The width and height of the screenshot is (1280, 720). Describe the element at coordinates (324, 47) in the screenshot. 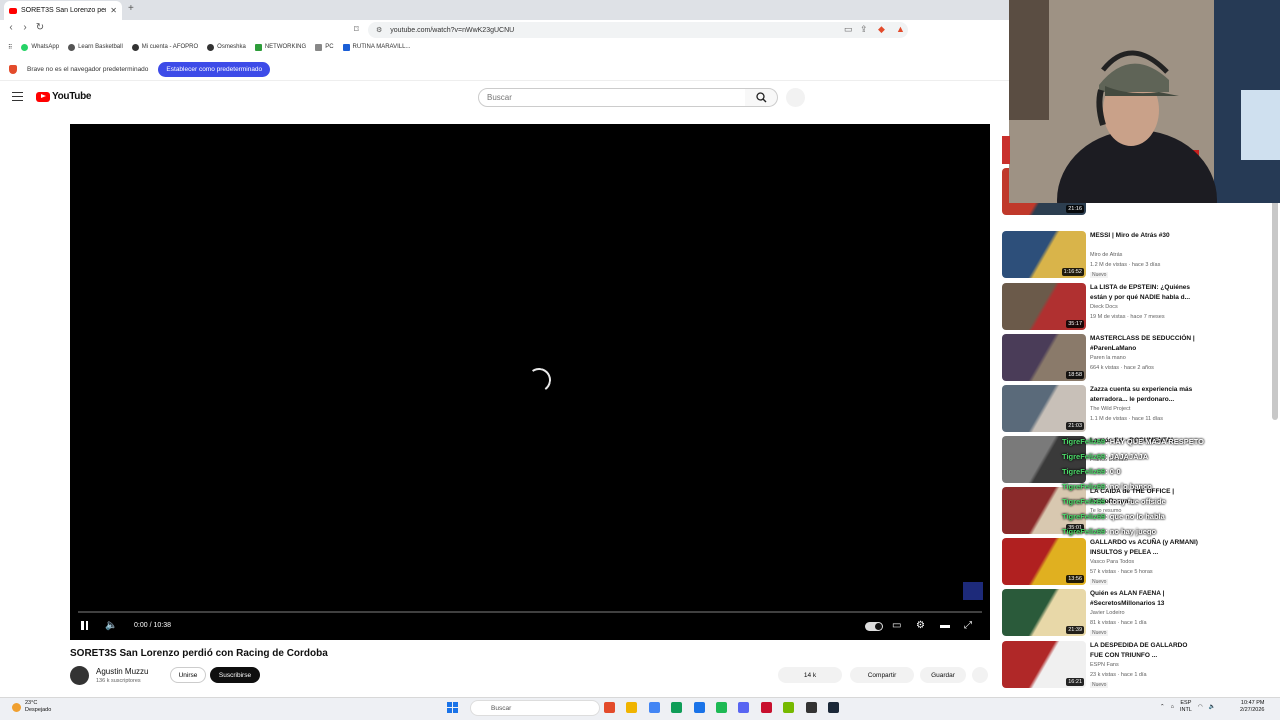

I see `bookmark-item: PC` at that location.